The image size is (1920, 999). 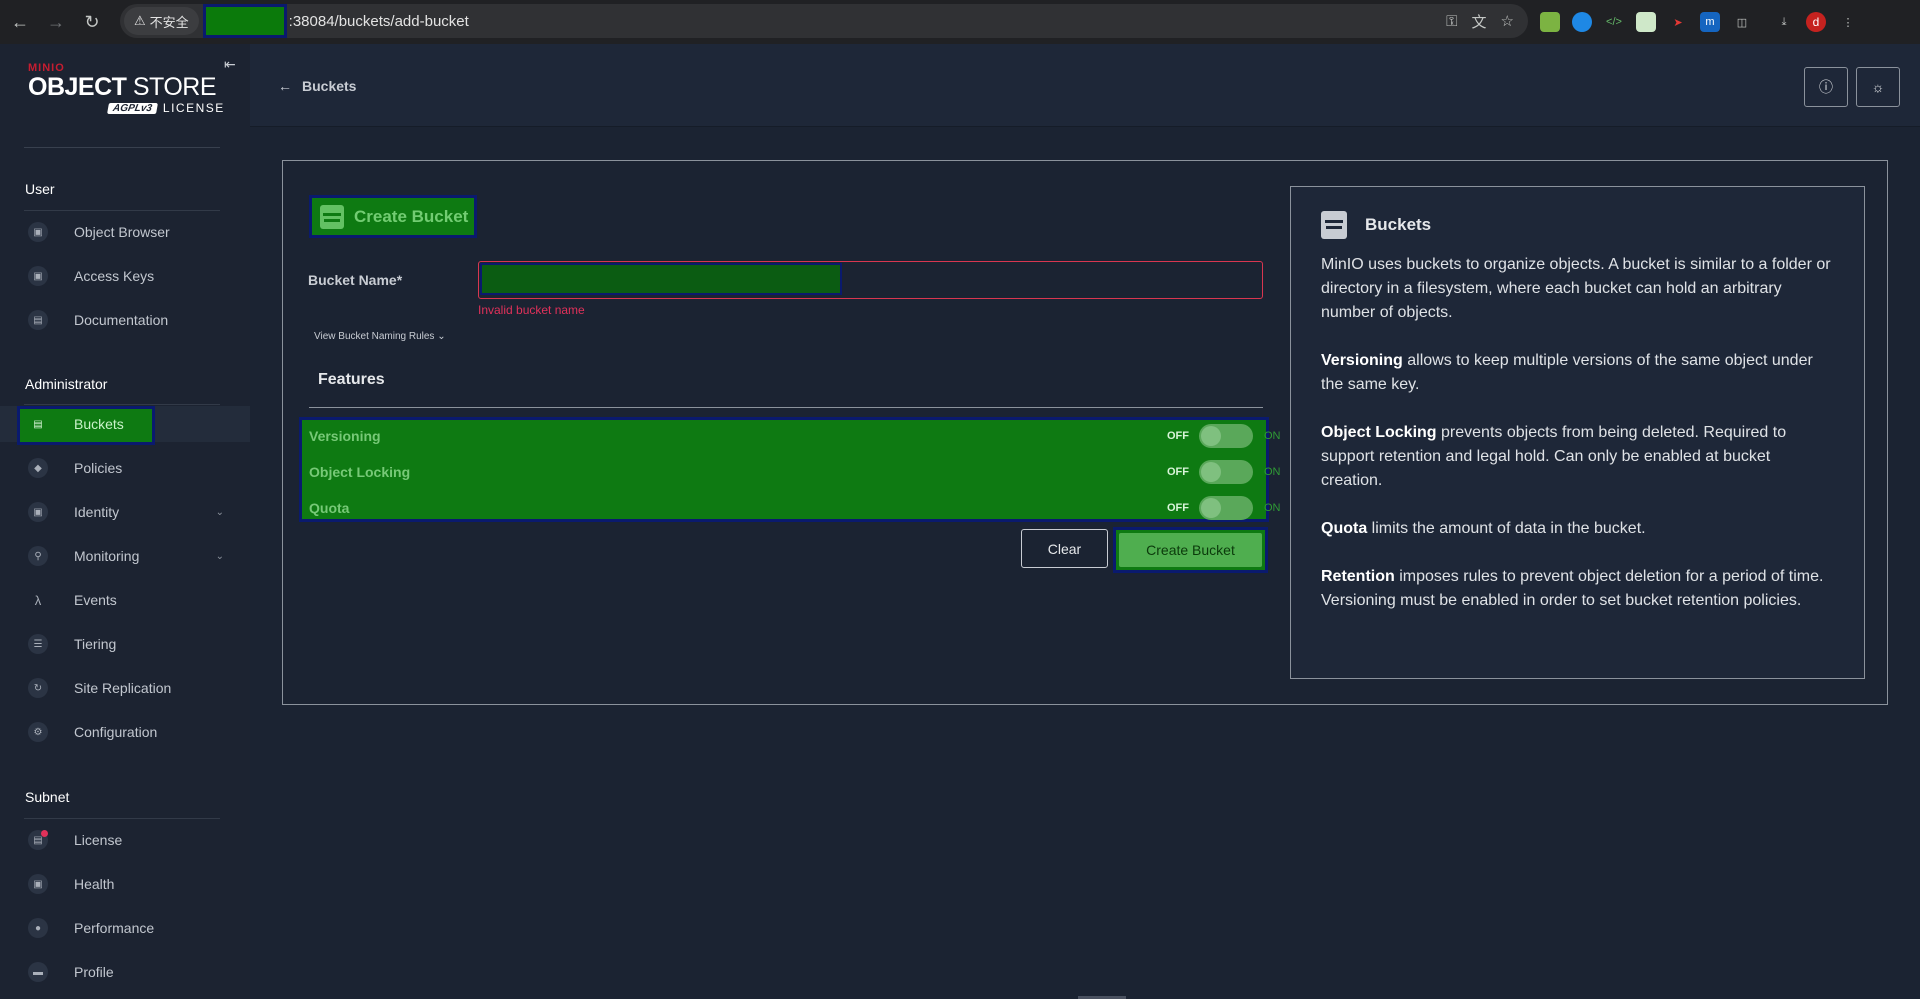 I want to click on help-button: ⓘ, so click(x=1826, y=87).